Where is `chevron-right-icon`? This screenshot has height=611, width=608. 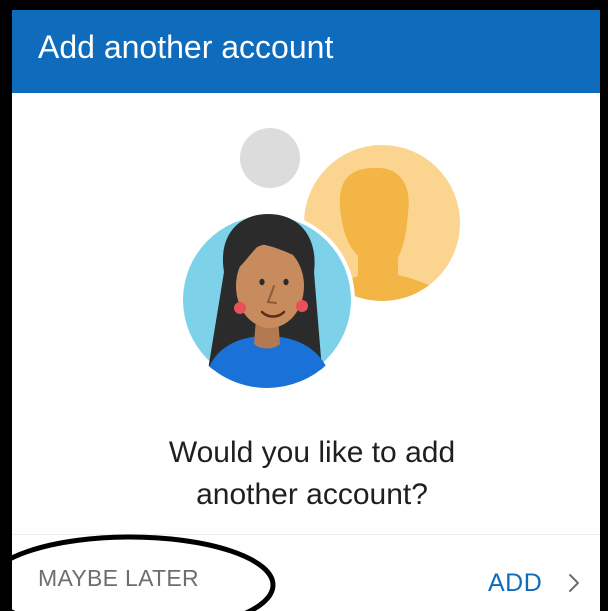
chevron-right-icon is located at coordinates (574, 583).